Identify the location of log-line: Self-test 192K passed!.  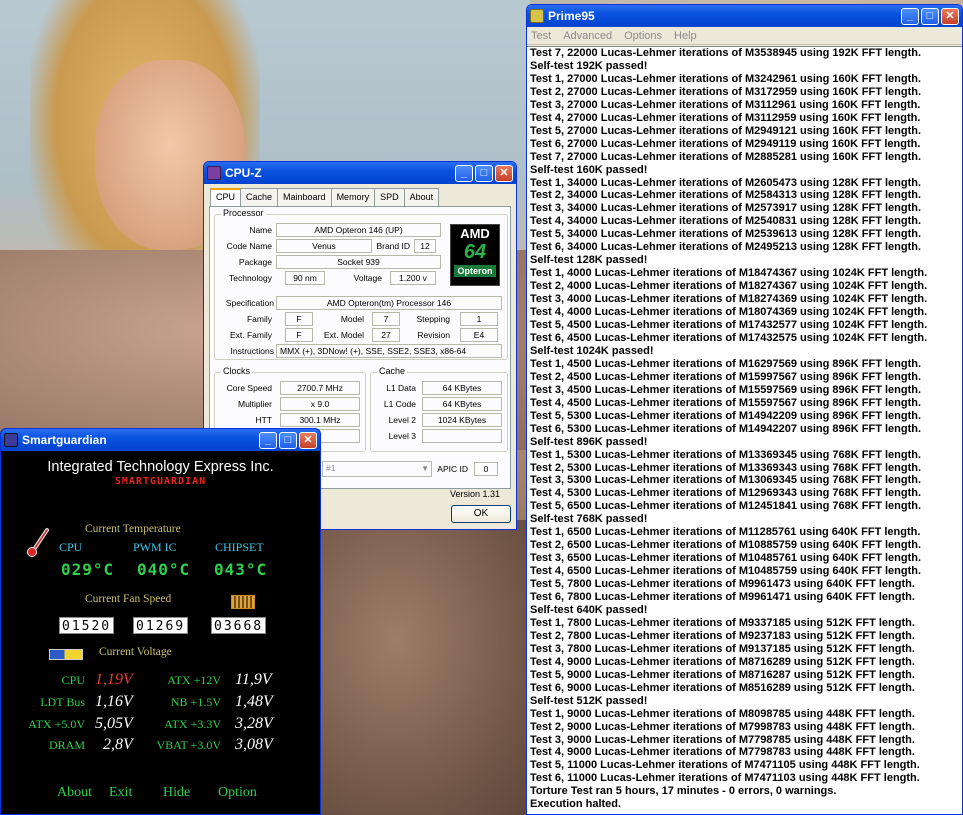
(589, 65).